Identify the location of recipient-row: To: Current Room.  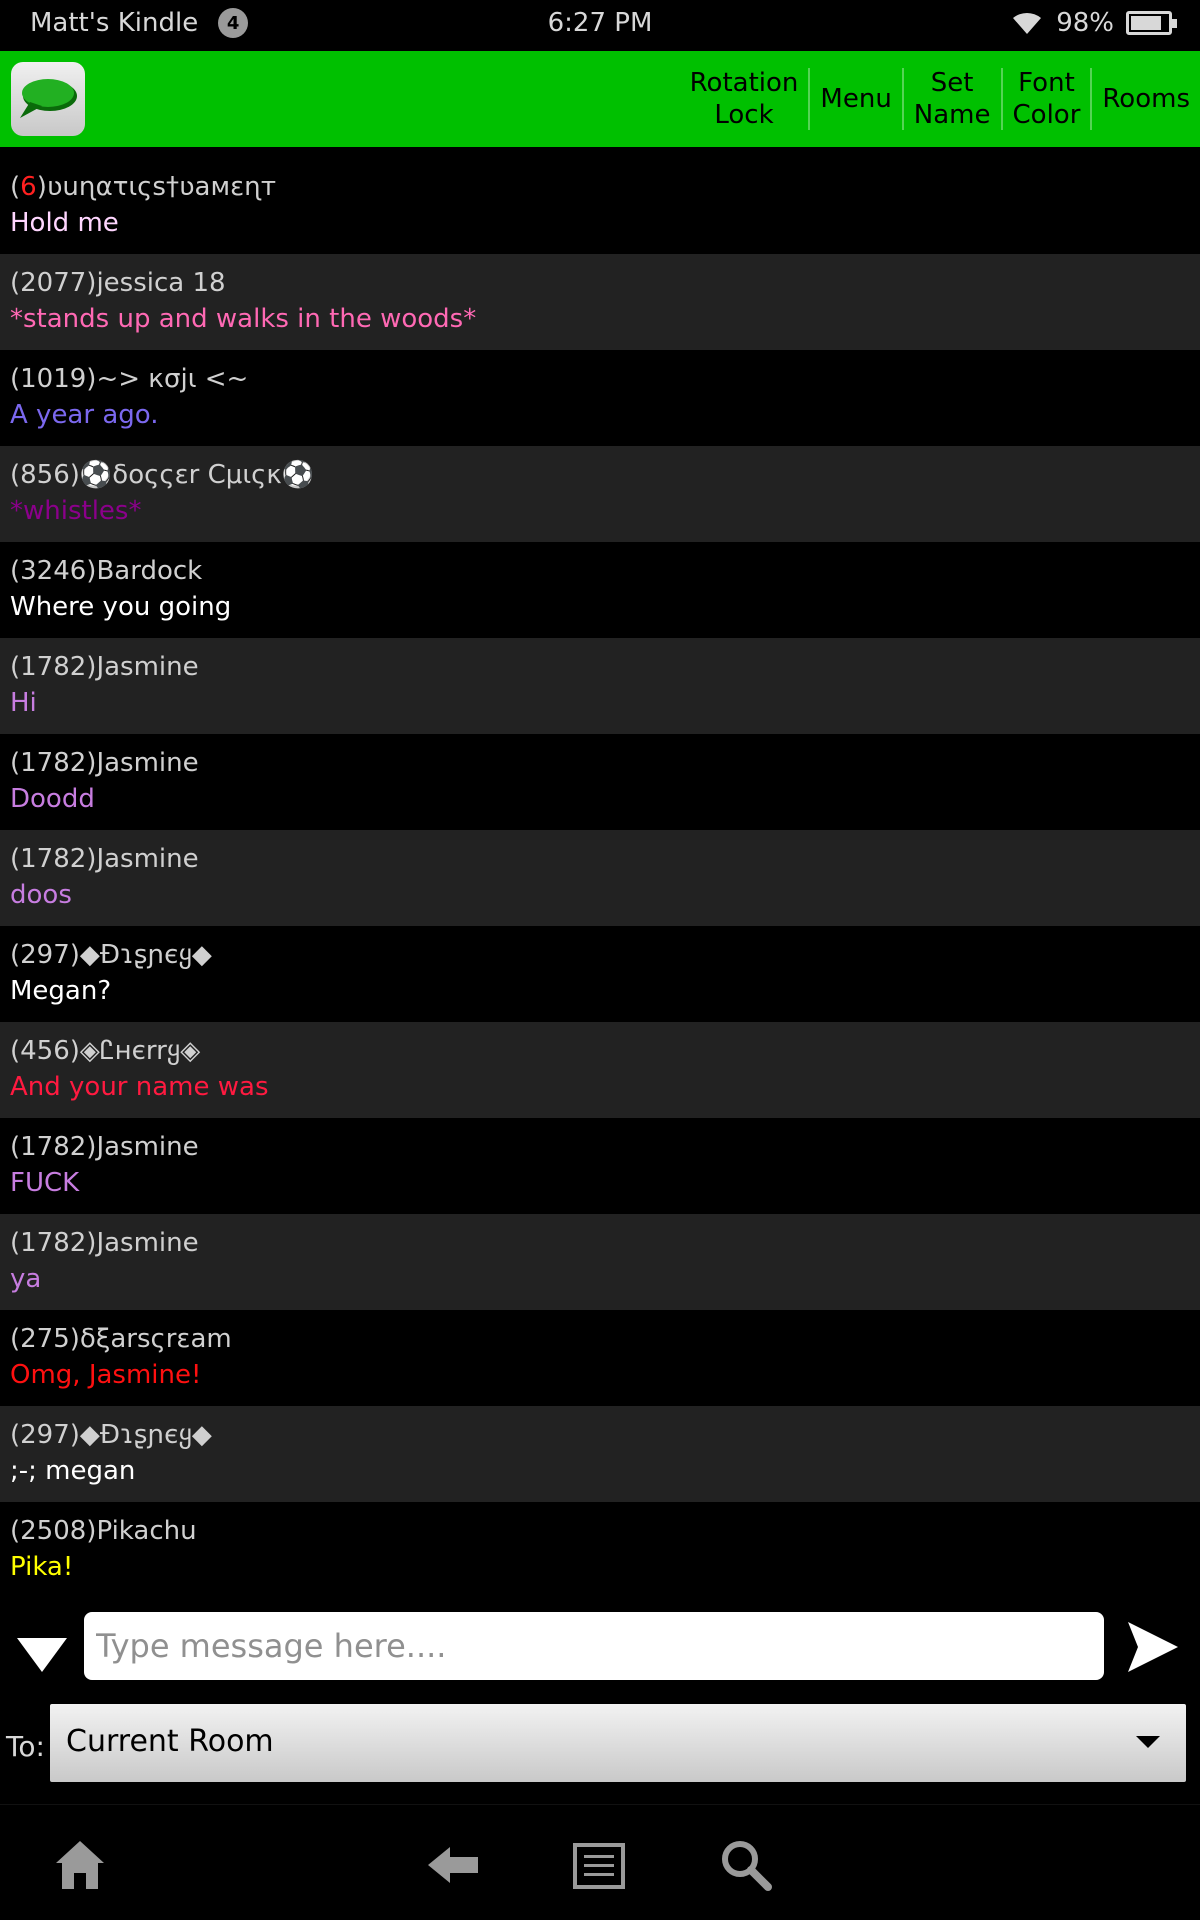
(600, 1748).